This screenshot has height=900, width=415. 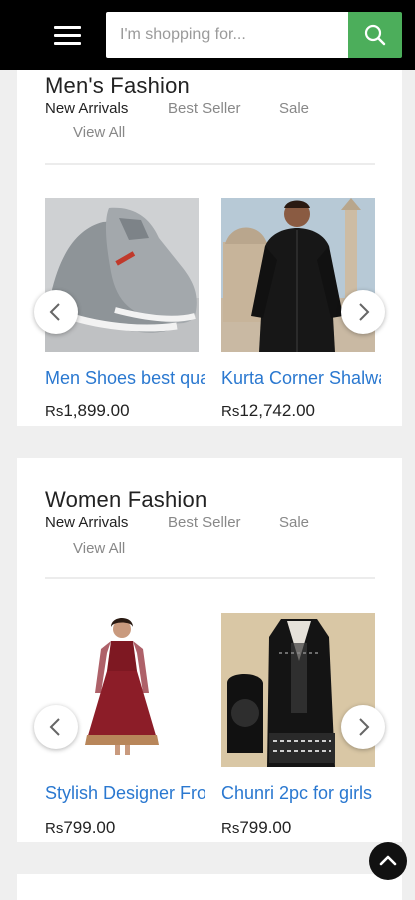 I want to click on section-title: Women Fashion, so click(x=126, y=499).